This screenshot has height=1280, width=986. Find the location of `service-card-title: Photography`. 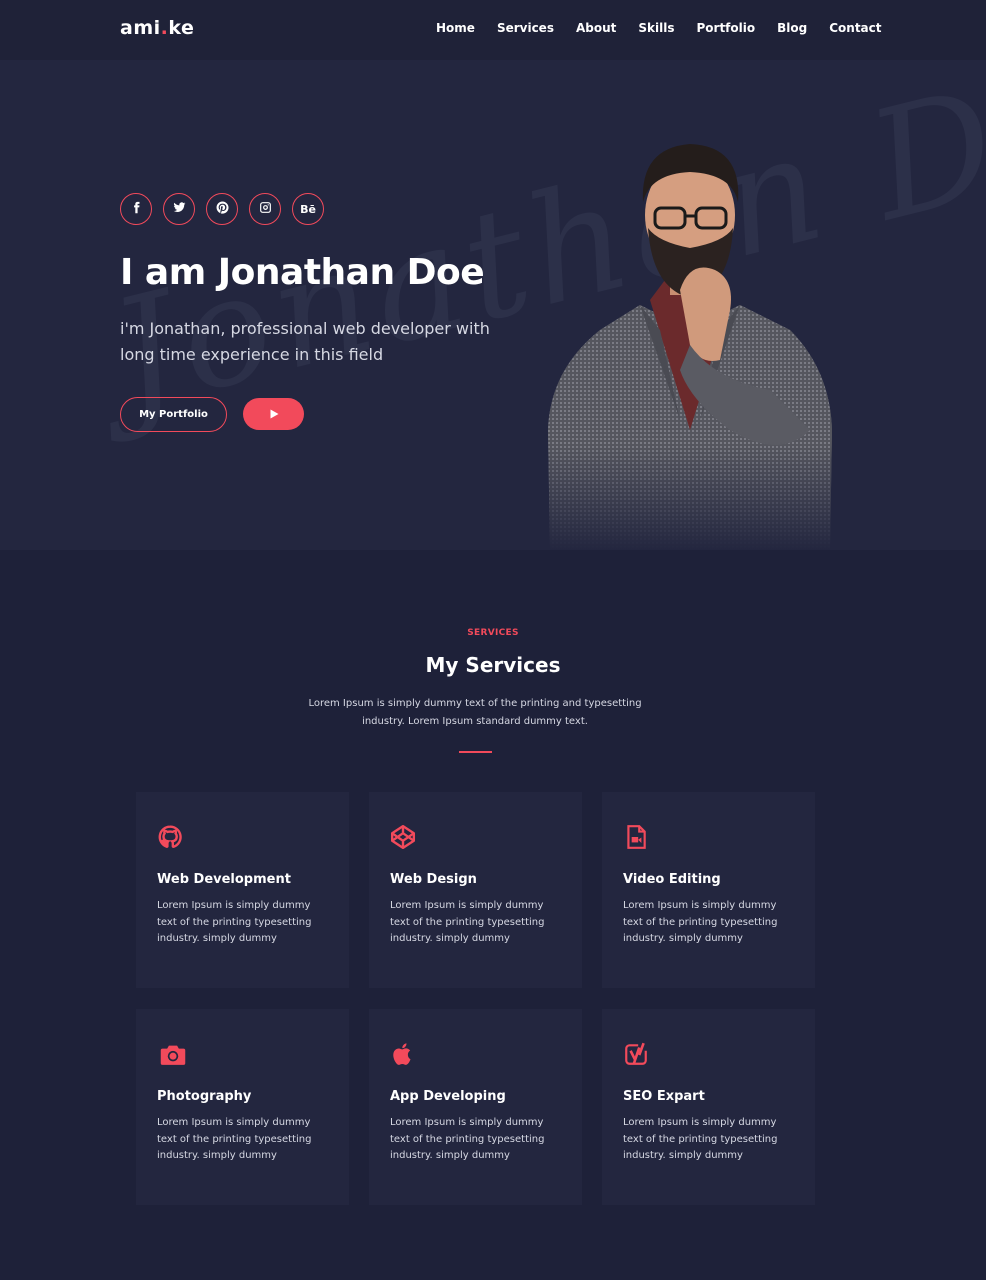

service-card-title: Photography is located at coordinates (204, 1096).